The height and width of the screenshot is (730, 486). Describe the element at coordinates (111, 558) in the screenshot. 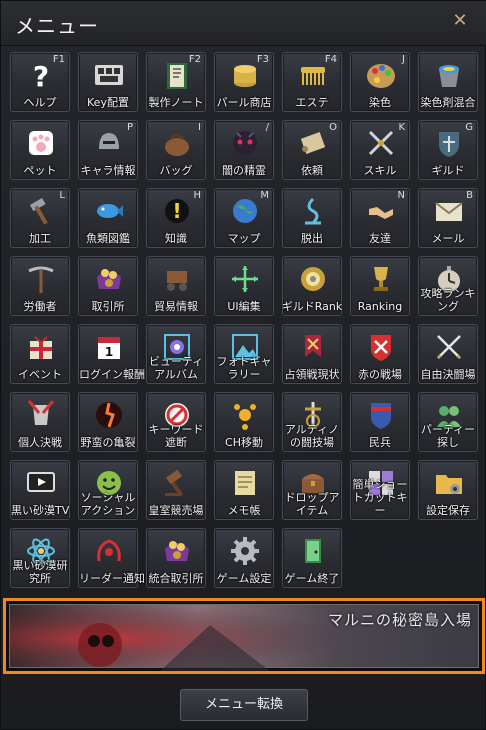

I see `menu-tile-leader: リーダー通知` at that location.